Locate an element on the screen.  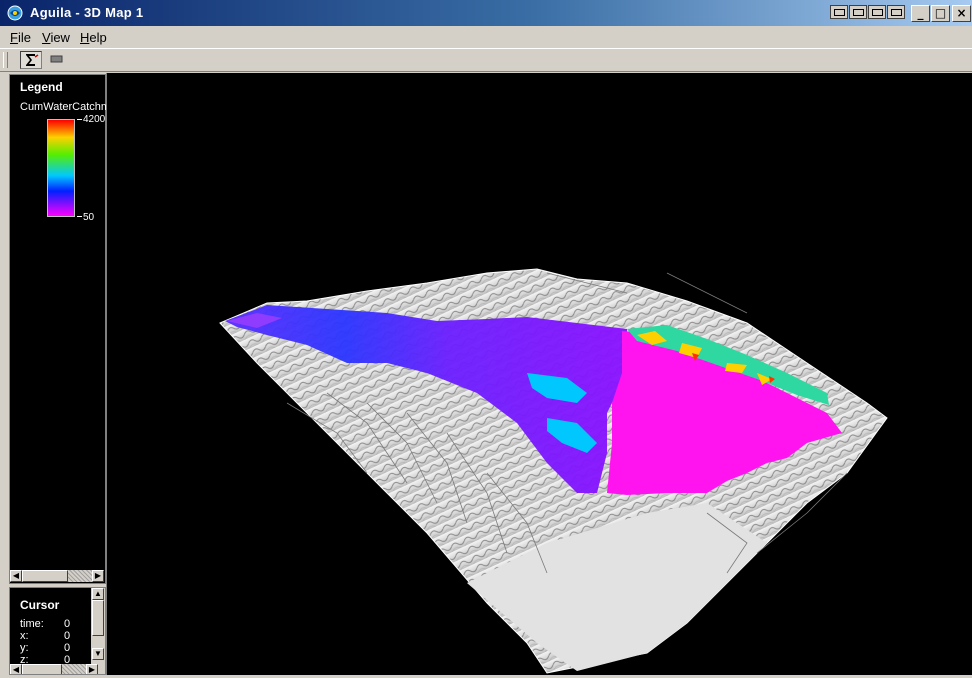
legend-hscrollbar: ◀ ▶ is located at coordinates (57, 576).